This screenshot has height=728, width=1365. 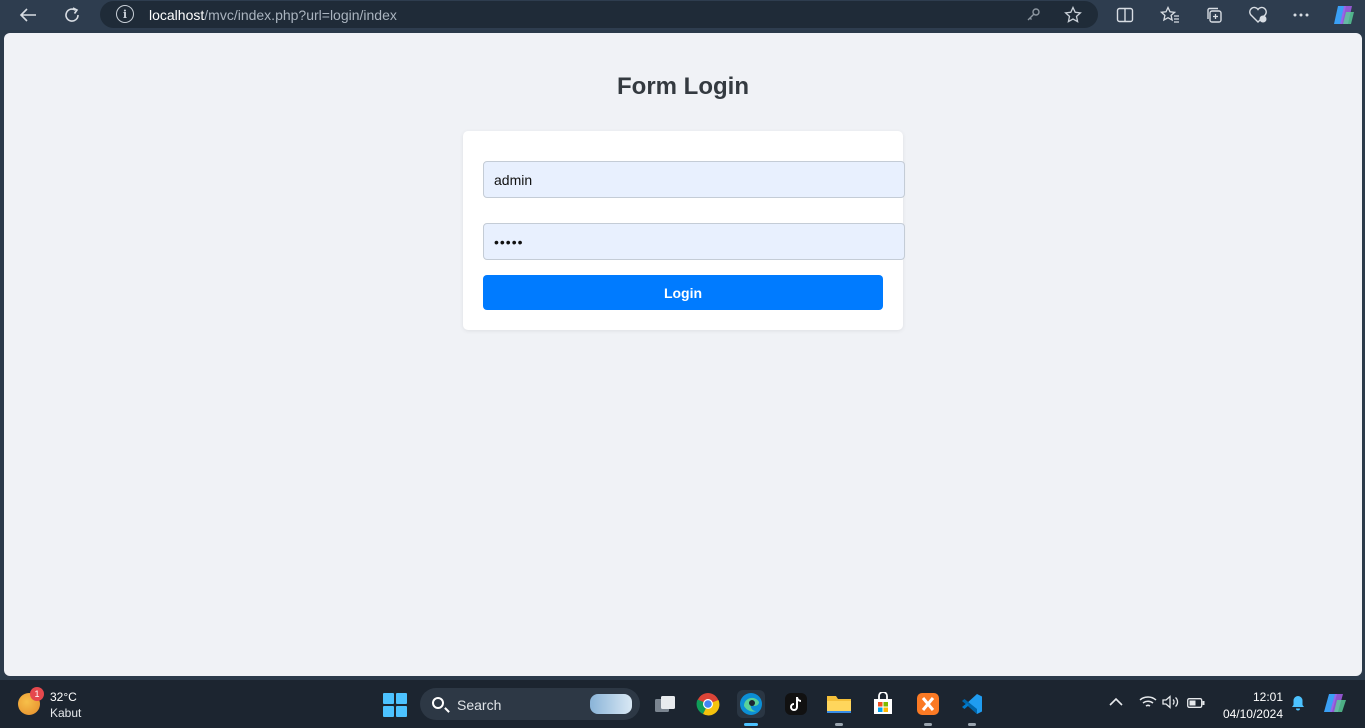 What do you see at coordinates (972, 708) in the screenshot?
I see `vscode-icon` at bounding box center [972, 708].